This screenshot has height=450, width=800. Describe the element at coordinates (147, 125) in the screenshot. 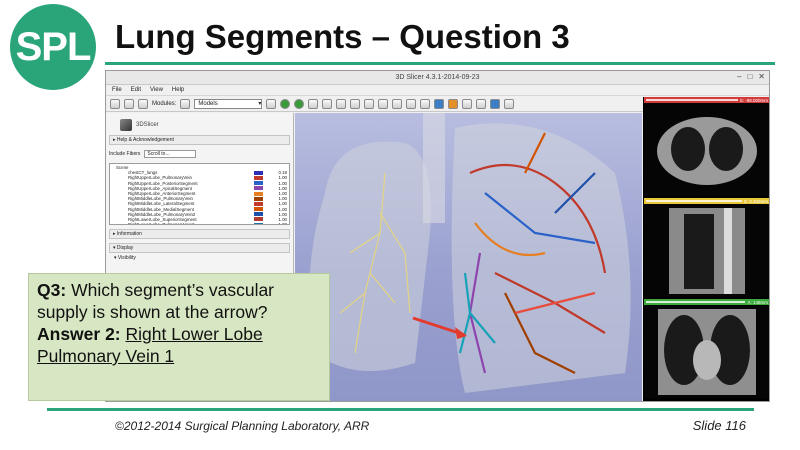

I see `slicer-label: 3DSlicer` at that location.